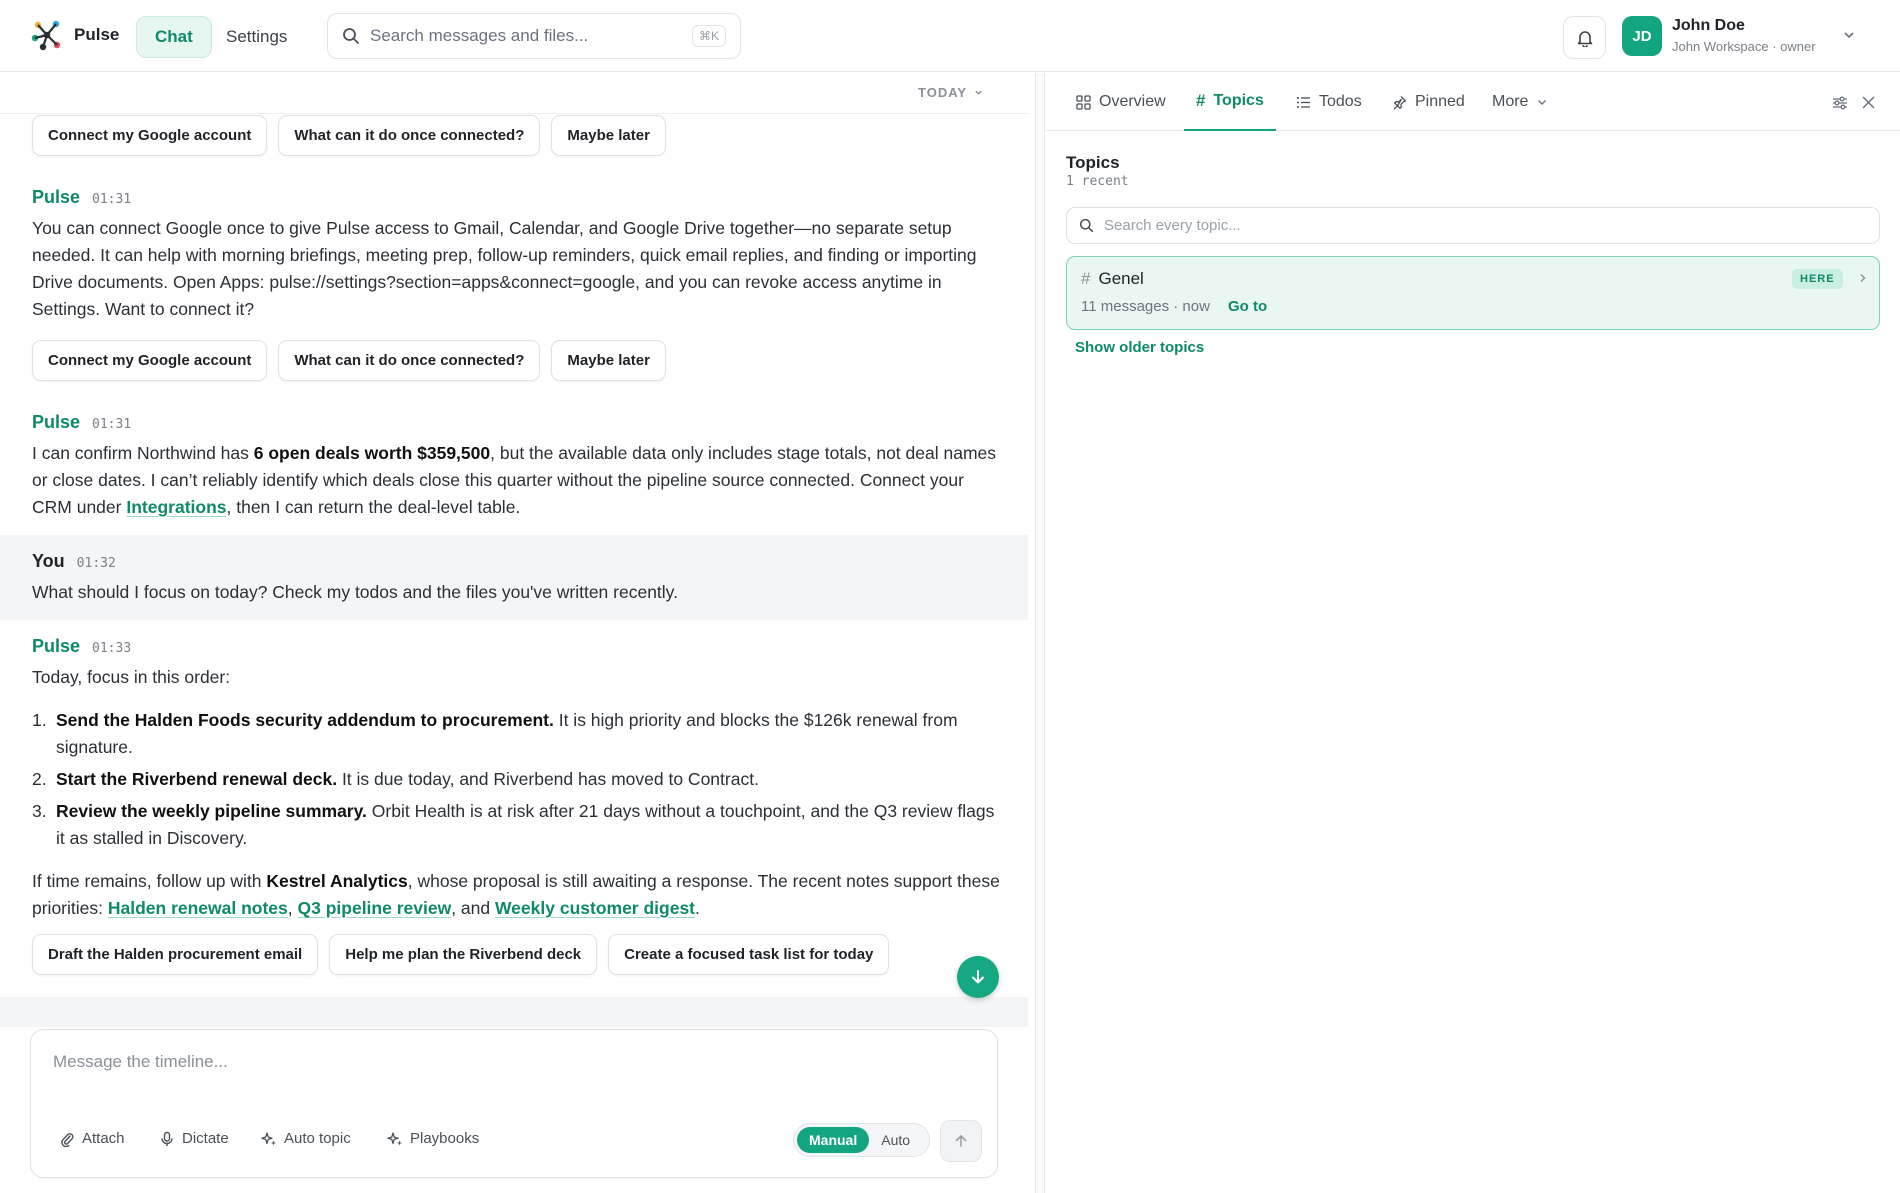 The height and width of the screenshot is (1193, 1900). What do you see at coordinates (39, 779) in the screenshot?
I see `list-number: 2.` at bounding box center [39, 779].